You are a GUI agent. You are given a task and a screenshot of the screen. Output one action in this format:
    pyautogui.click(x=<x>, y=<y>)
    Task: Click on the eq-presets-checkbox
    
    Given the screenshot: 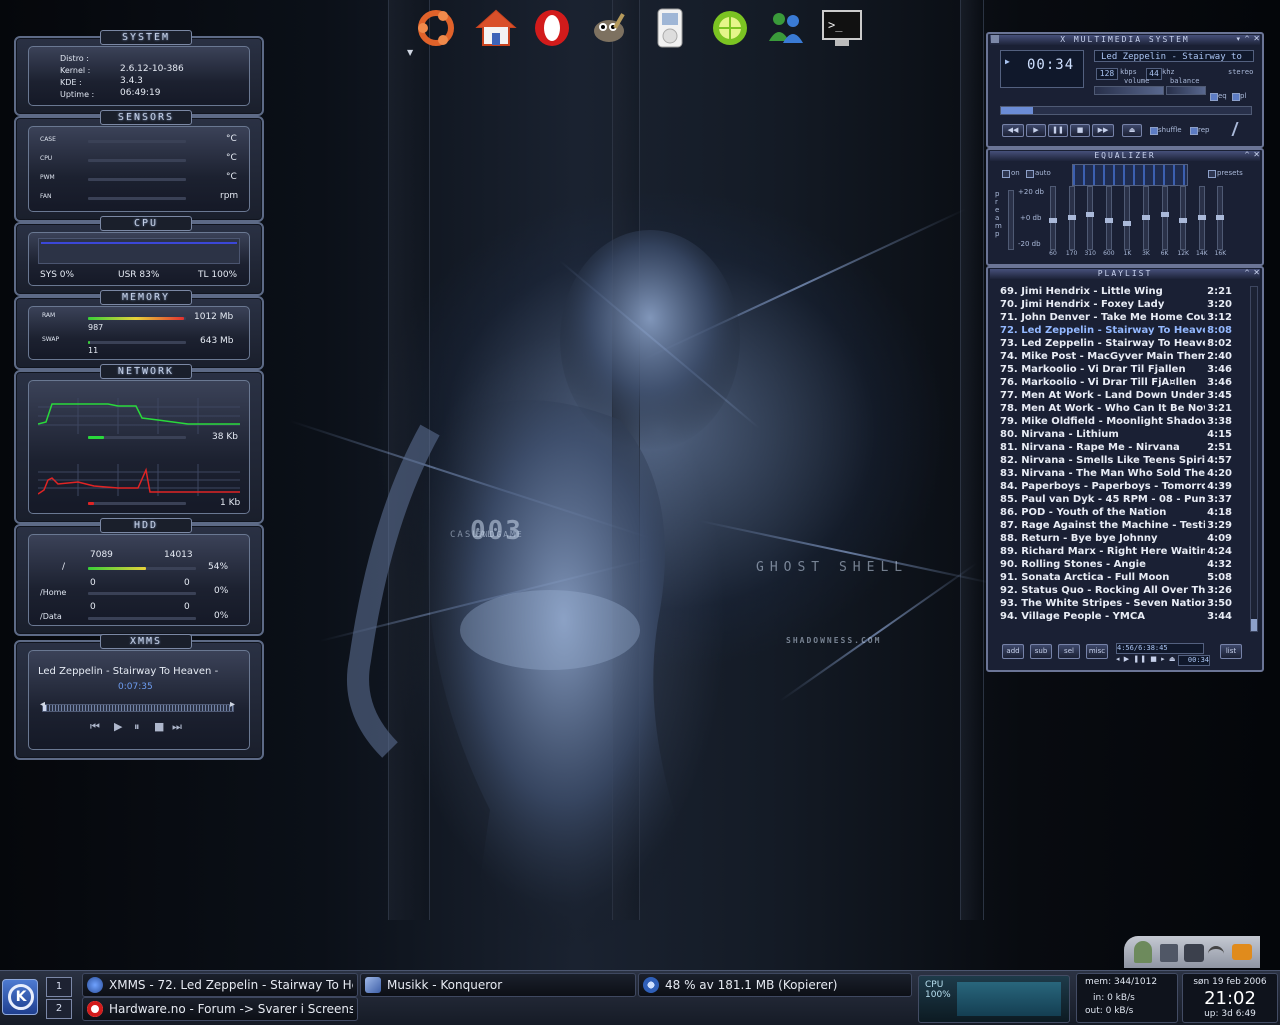 What is the action you would take?
    pyautogui.click(x=1212, y=174)
    